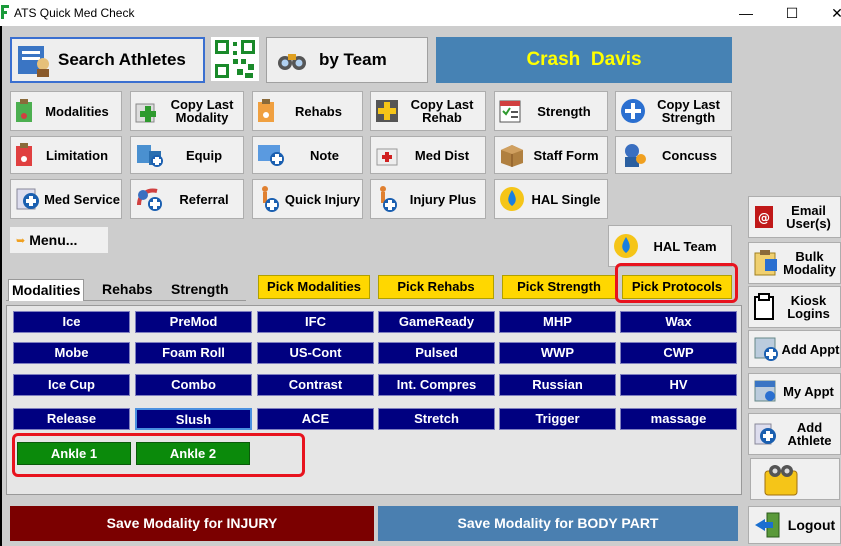 This screenshot has height=546, width=841. I want to click on copy-last-rehab-label: Copy Last Rehab, so click(442, 111).